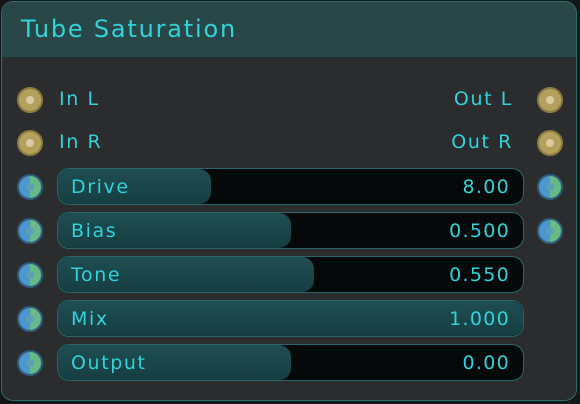 The image size is (580, 404). I want to click on in-r-label: In R, so click(81, 142).